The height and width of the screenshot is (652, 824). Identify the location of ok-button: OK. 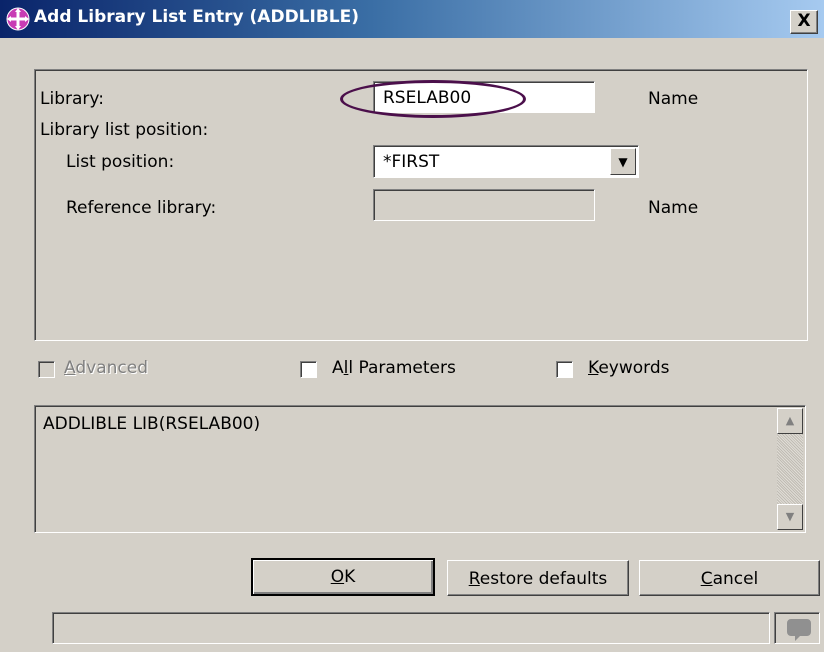
(343, 577).